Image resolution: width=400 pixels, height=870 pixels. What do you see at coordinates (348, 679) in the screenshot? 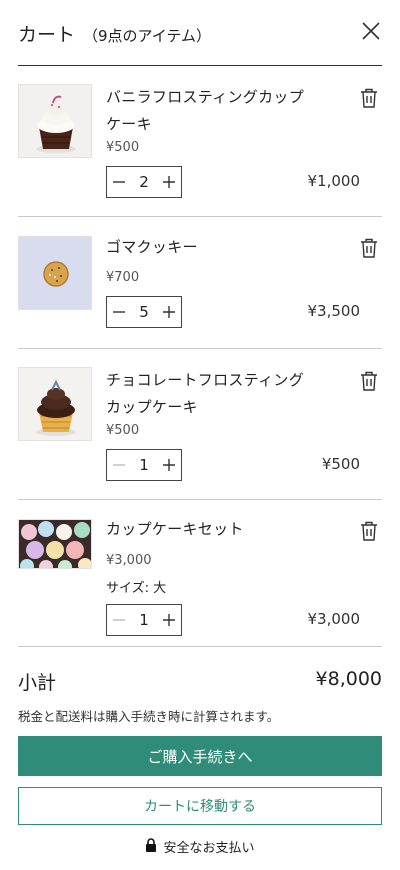
I see `subtotal-value: ¥8,000` at bounding box center [348, 679].